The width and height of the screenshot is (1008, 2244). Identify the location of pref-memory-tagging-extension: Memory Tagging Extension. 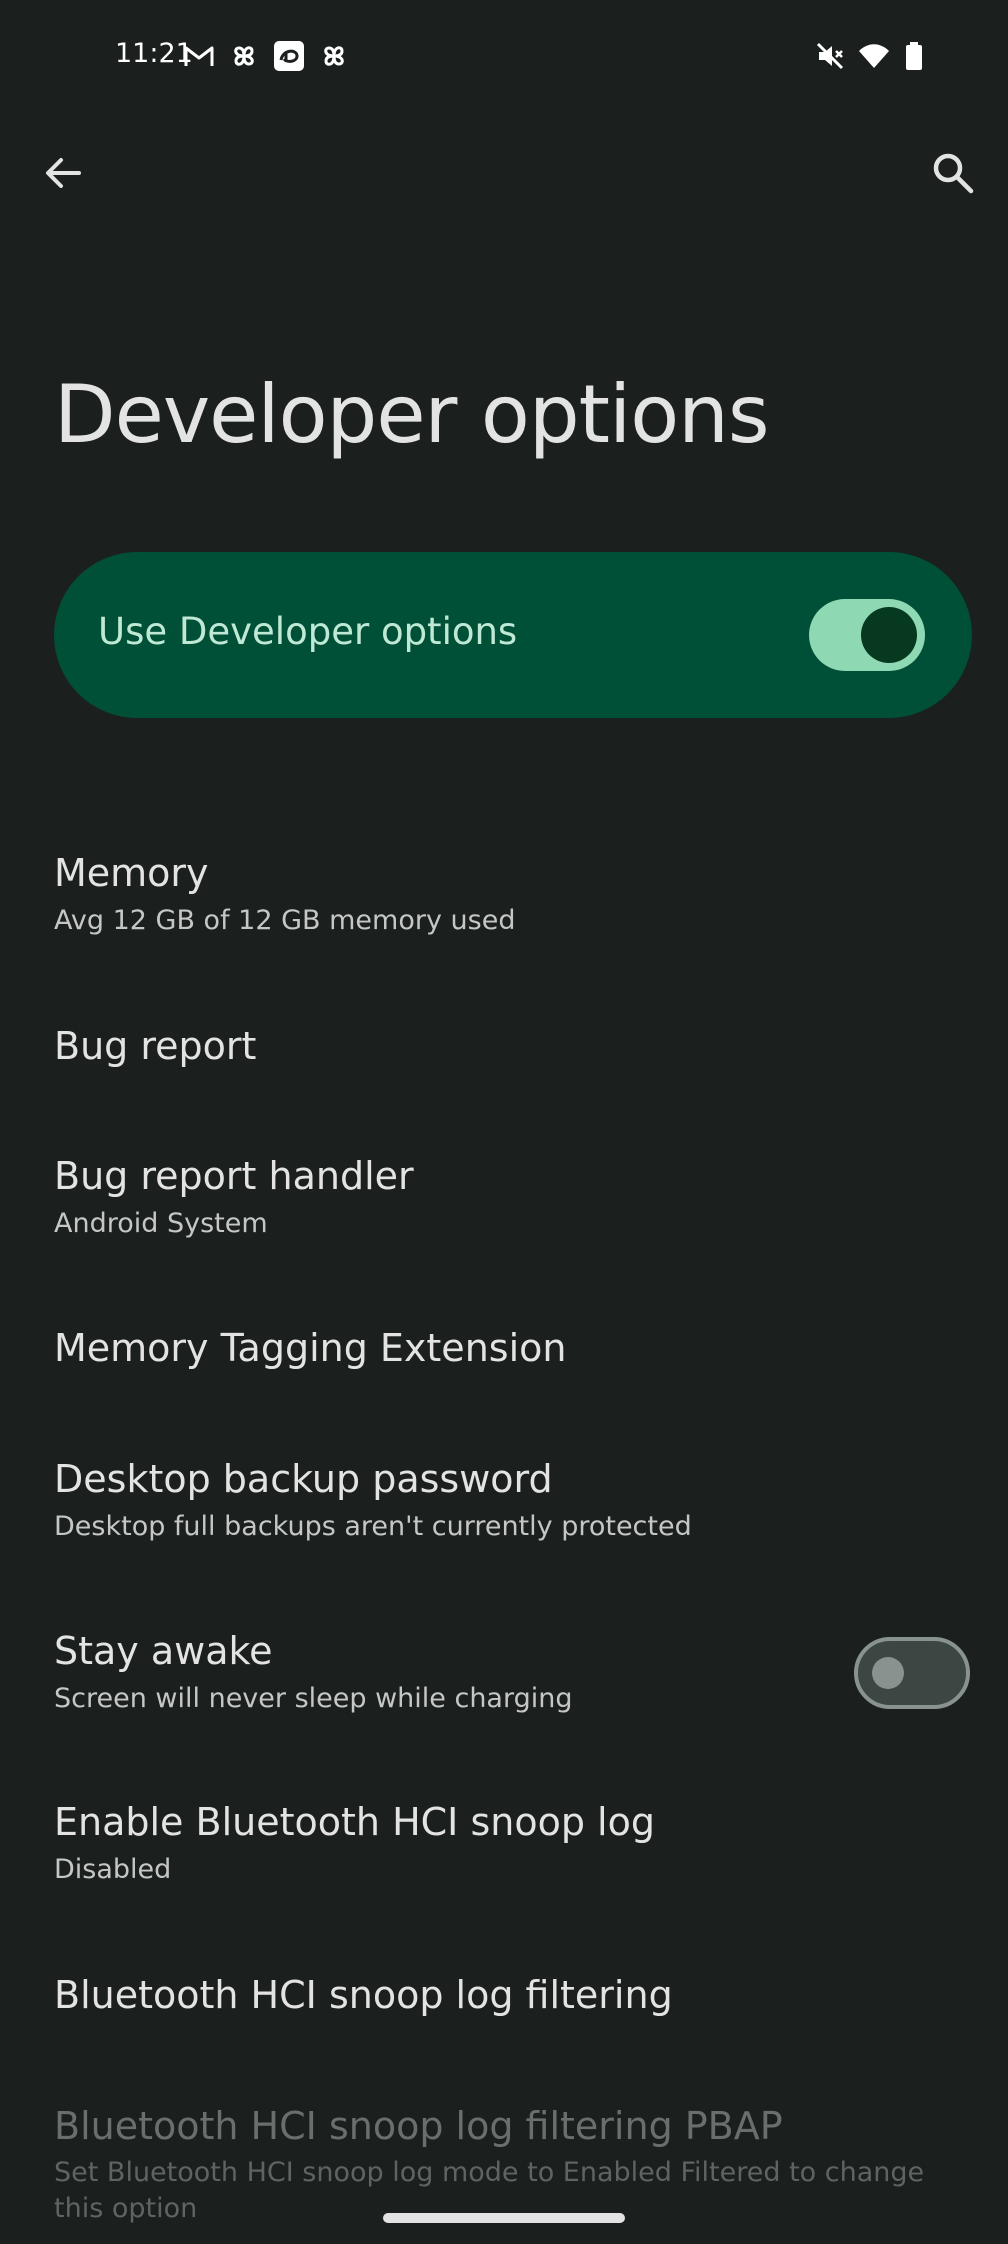
(514, 1348).